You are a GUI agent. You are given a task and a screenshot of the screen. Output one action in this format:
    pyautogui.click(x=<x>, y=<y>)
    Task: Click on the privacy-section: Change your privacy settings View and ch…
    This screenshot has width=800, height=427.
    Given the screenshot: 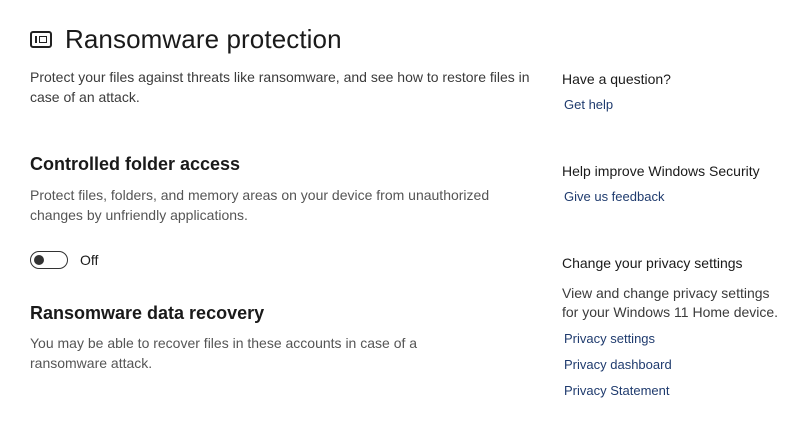 What is the action you would take?
    pyautogui.click(x=677, y=326)
    